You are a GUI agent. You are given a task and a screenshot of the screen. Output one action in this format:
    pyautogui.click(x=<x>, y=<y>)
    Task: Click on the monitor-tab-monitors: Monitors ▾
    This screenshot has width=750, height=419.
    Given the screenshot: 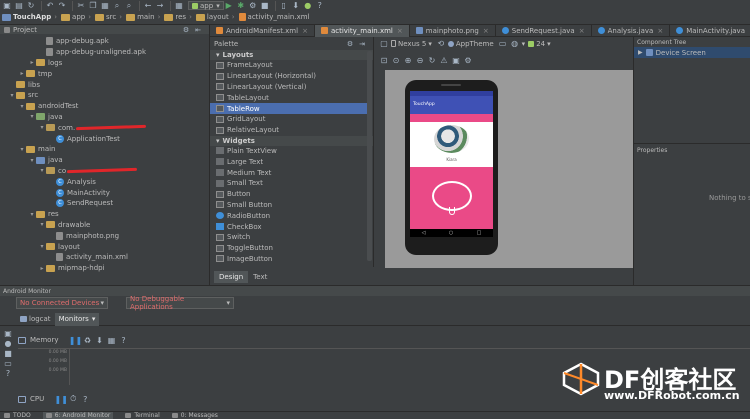 What is the action you would take?
    pyautogui.click(x=77, y=319)
    